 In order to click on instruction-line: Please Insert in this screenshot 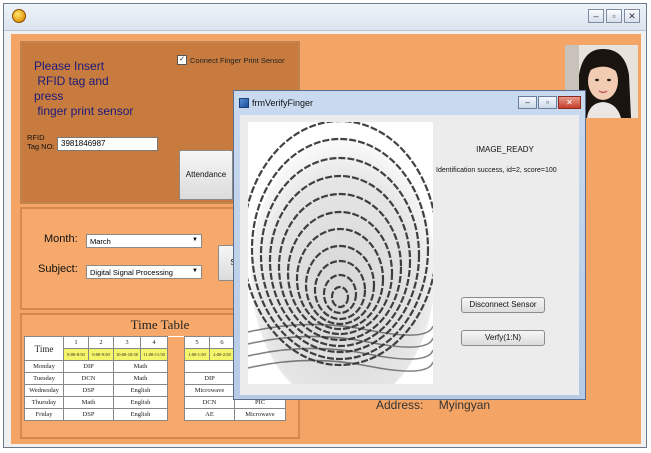, I will do `click(69, 66)`.